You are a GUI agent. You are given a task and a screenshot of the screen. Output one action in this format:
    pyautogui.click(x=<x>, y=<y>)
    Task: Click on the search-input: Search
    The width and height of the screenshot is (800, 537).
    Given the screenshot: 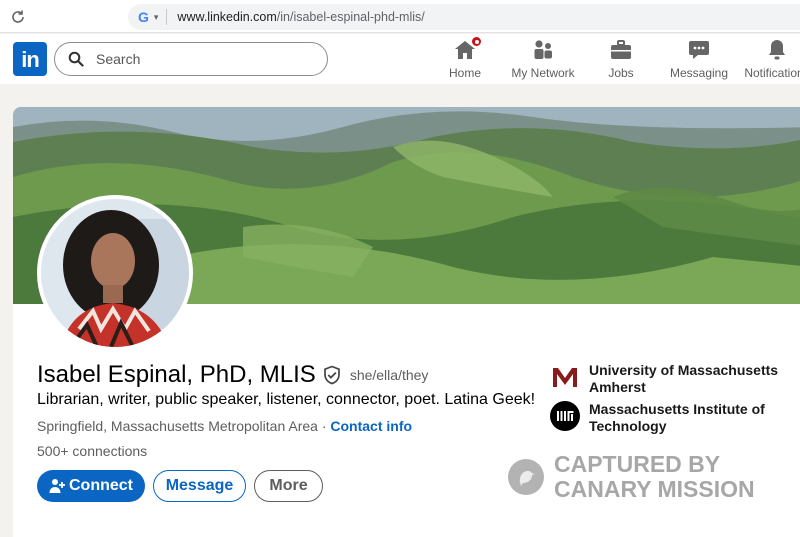 What is the action you would take?
    pyautogui.click(x=191, y=59)
    